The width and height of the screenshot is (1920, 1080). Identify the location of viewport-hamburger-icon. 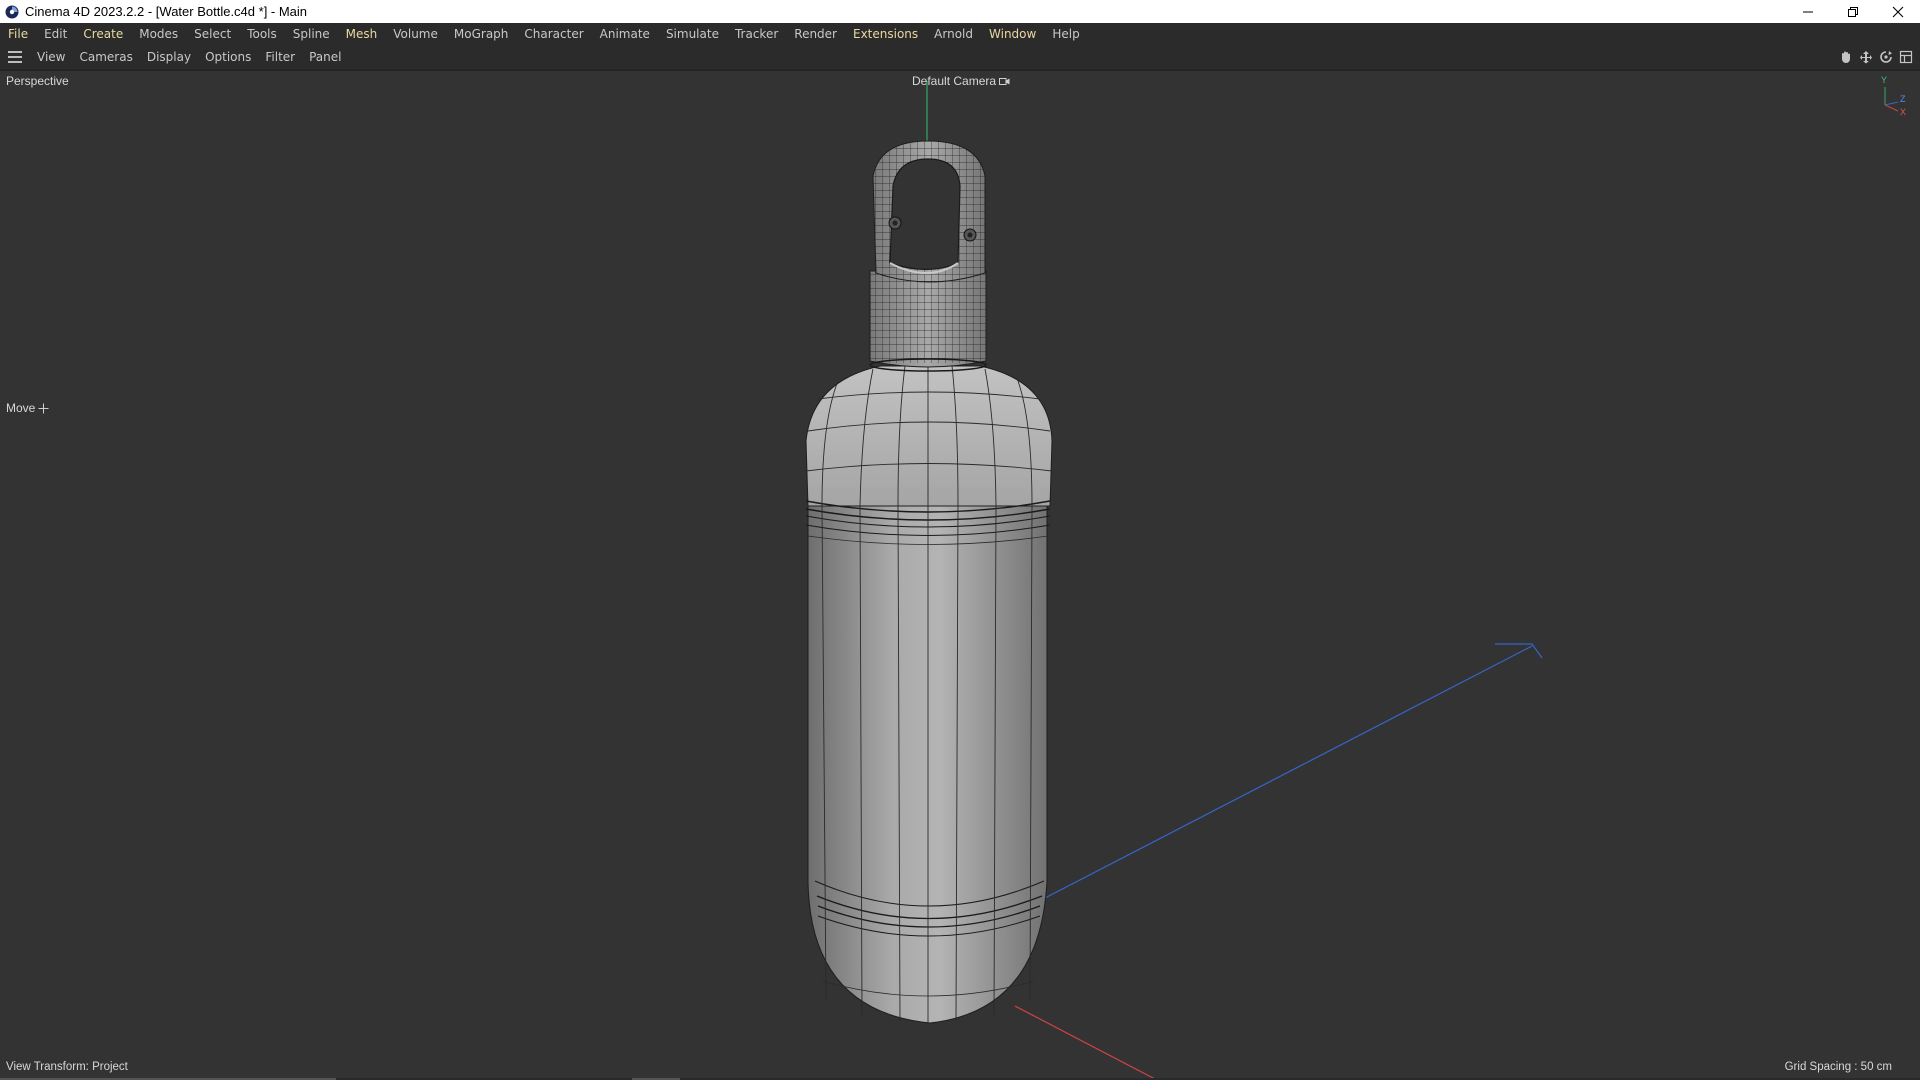
(15, 57).